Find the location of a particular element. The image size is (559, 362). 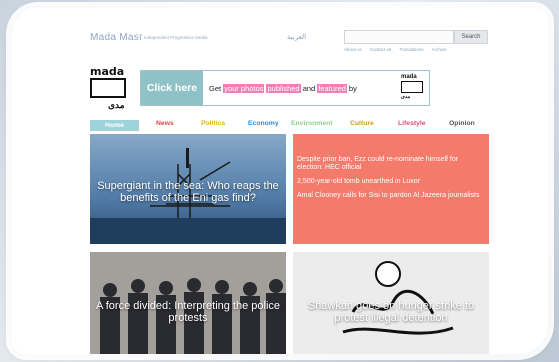

banner-highlight-photos: your photos is located at coordinates (244, 88).